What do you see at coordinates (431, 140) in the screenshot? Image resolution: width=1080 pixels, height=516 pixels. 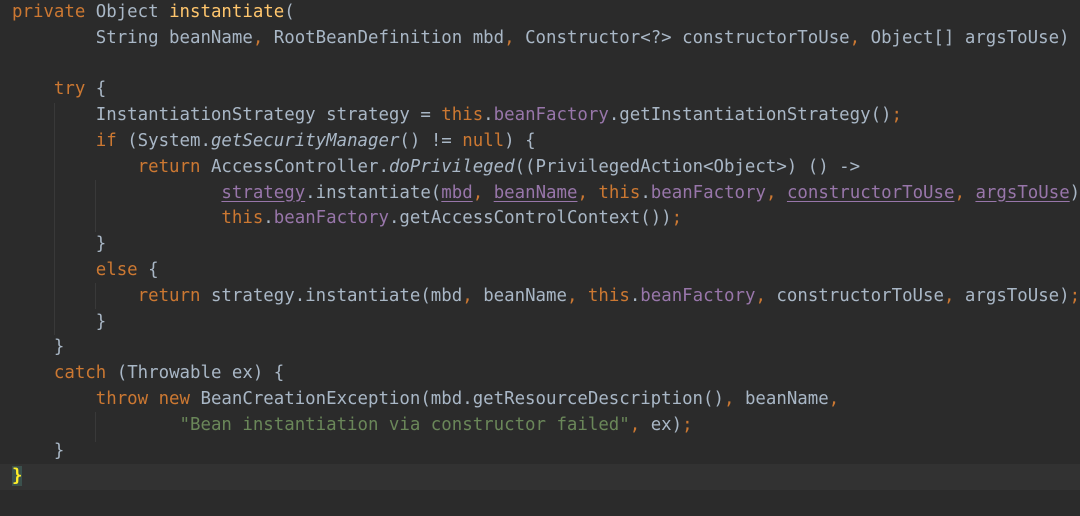 I see `code-token: () !=` at bounding box center [431, 140].